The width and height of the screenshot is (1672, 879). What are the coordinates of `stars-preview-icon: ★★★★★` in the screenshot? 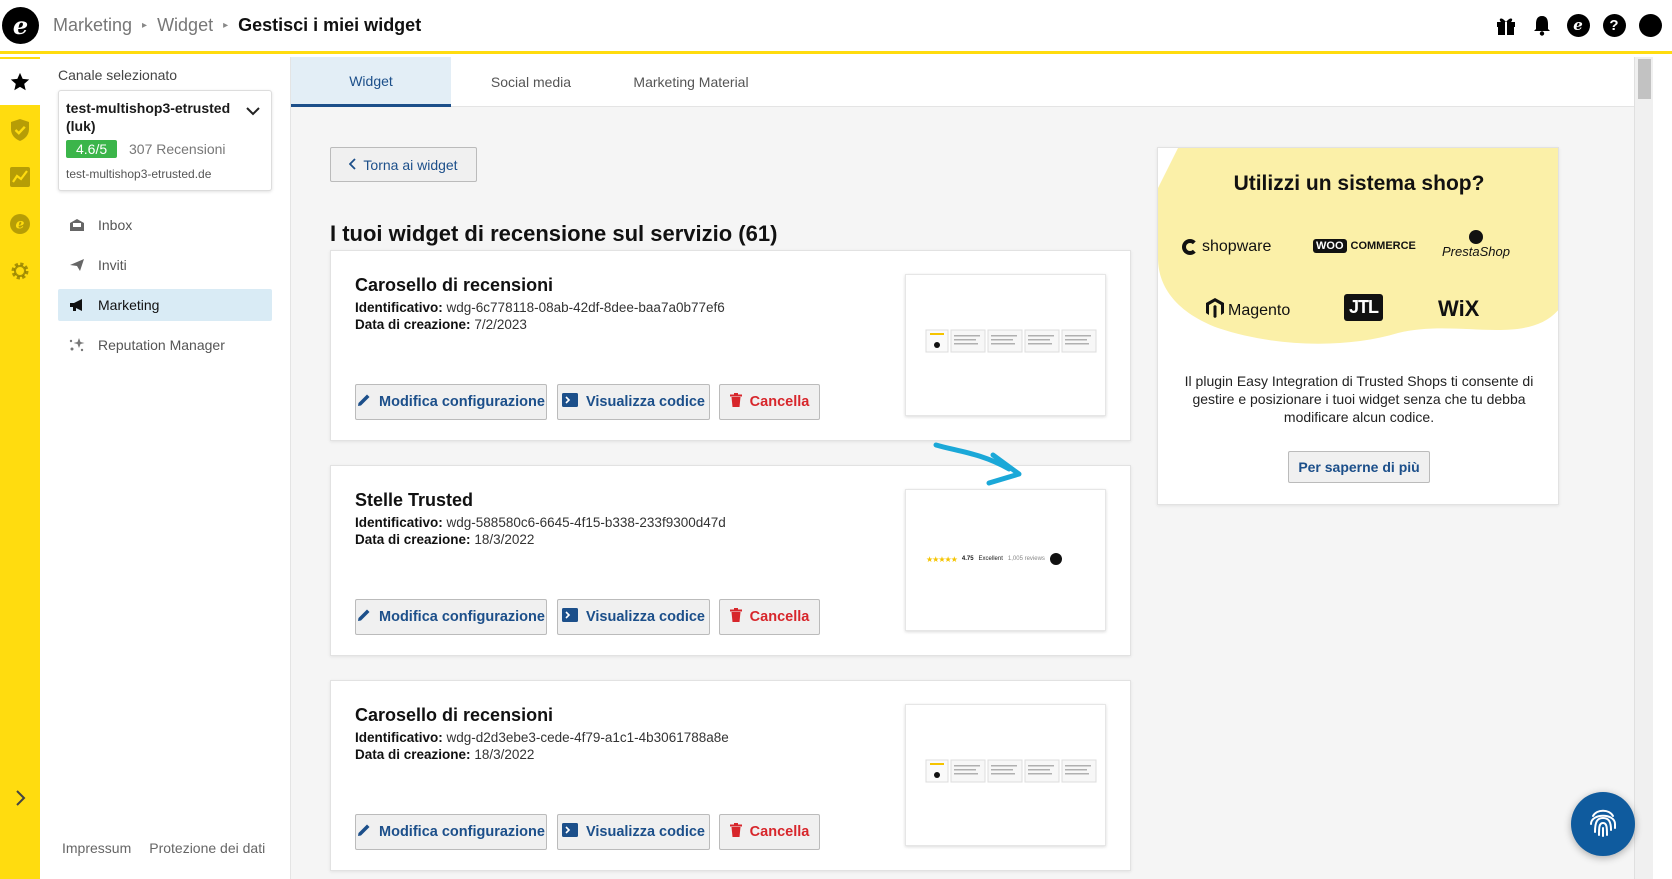 It's located at (942, 559).